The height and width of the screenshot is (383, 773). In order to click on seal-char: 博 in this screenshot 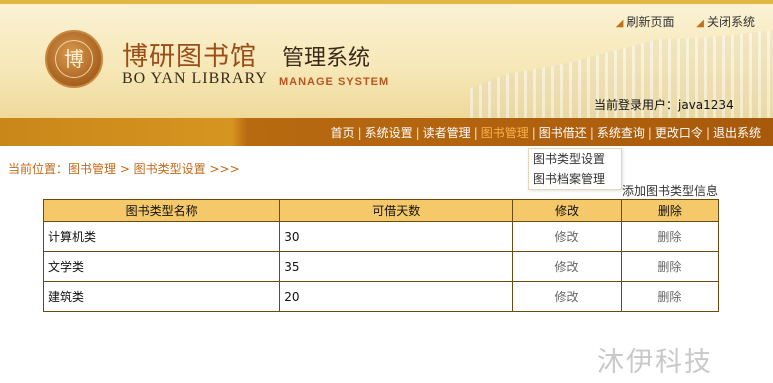, I will do `click(74, 59)`.